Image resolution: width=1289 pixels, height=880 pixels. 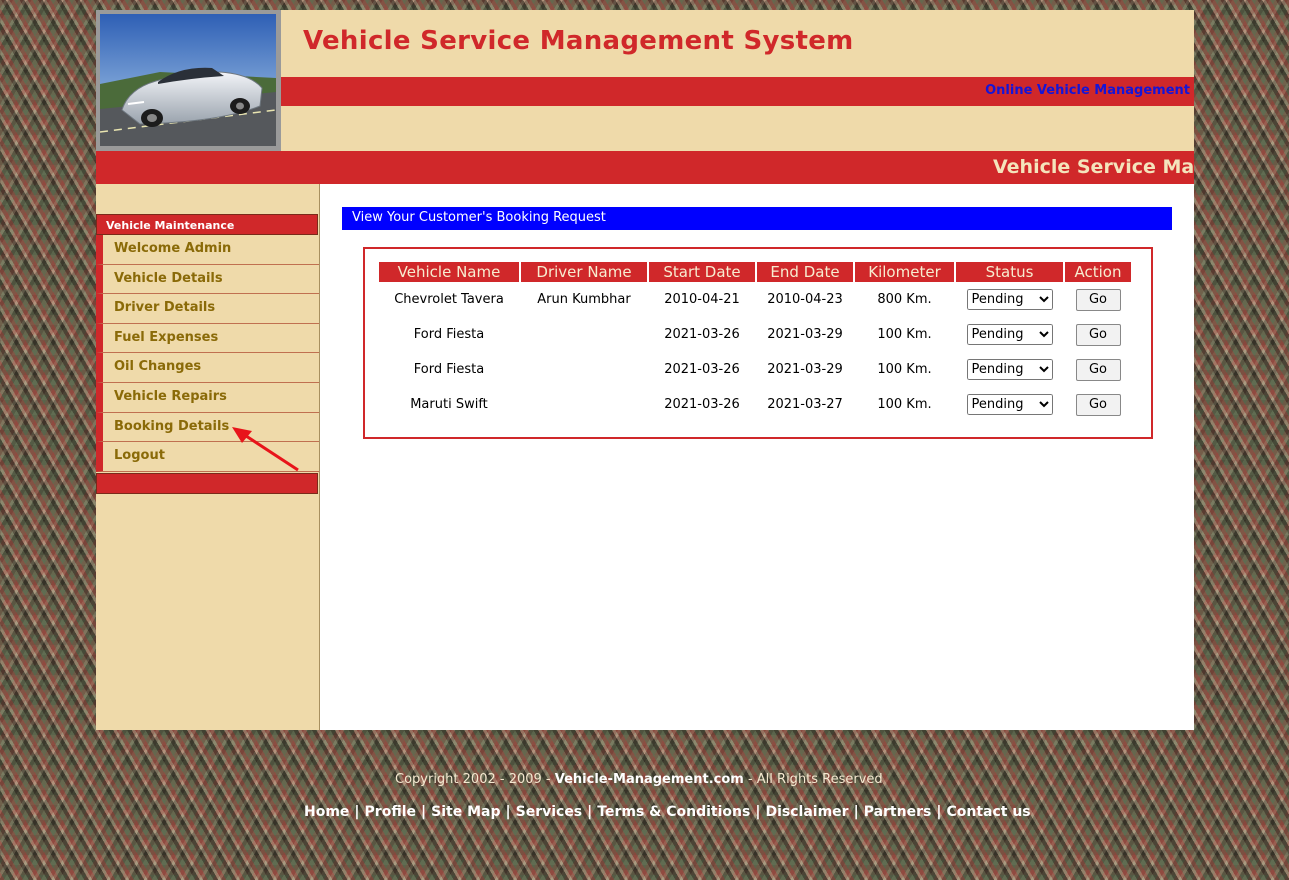 What do you see at coordinates (171, 426) in the screenshot?
I see `sidebar-item-label: Booking Details` at bounding box center [171, 426].